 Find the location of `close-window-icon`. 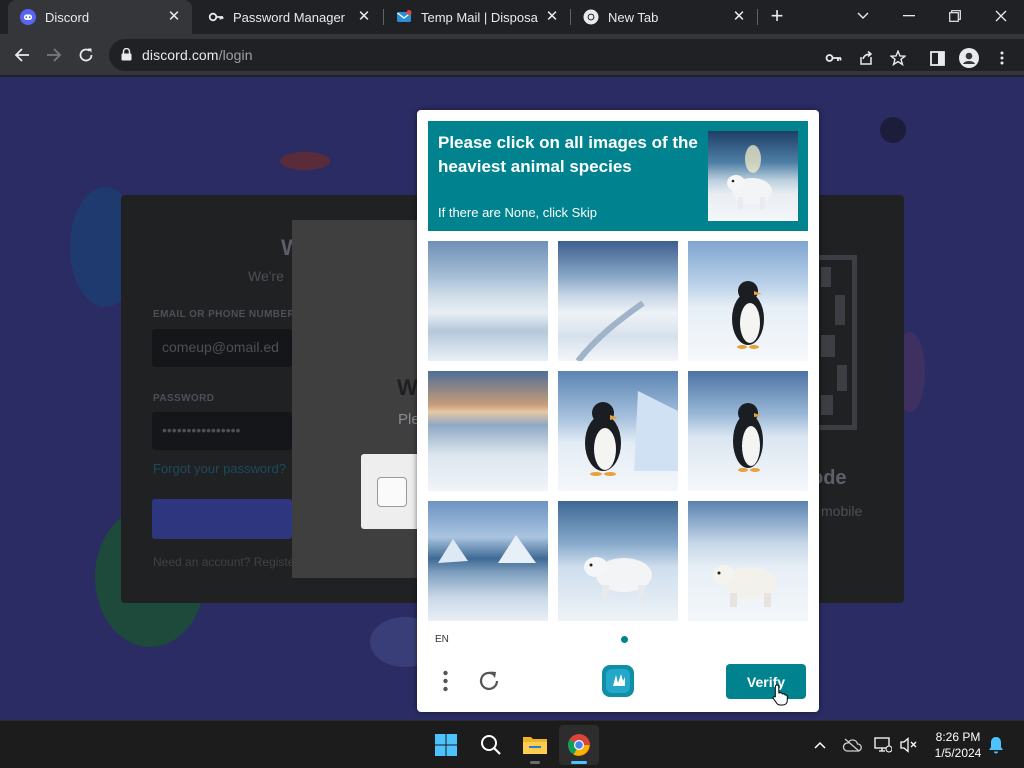

close-window-icon is located at coordinates (1001, 16).